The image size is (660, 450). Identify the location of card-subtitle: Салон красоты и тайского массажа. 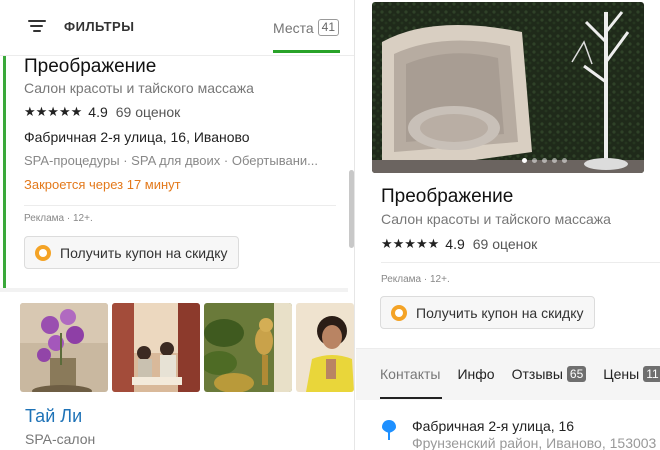
(139, 88).